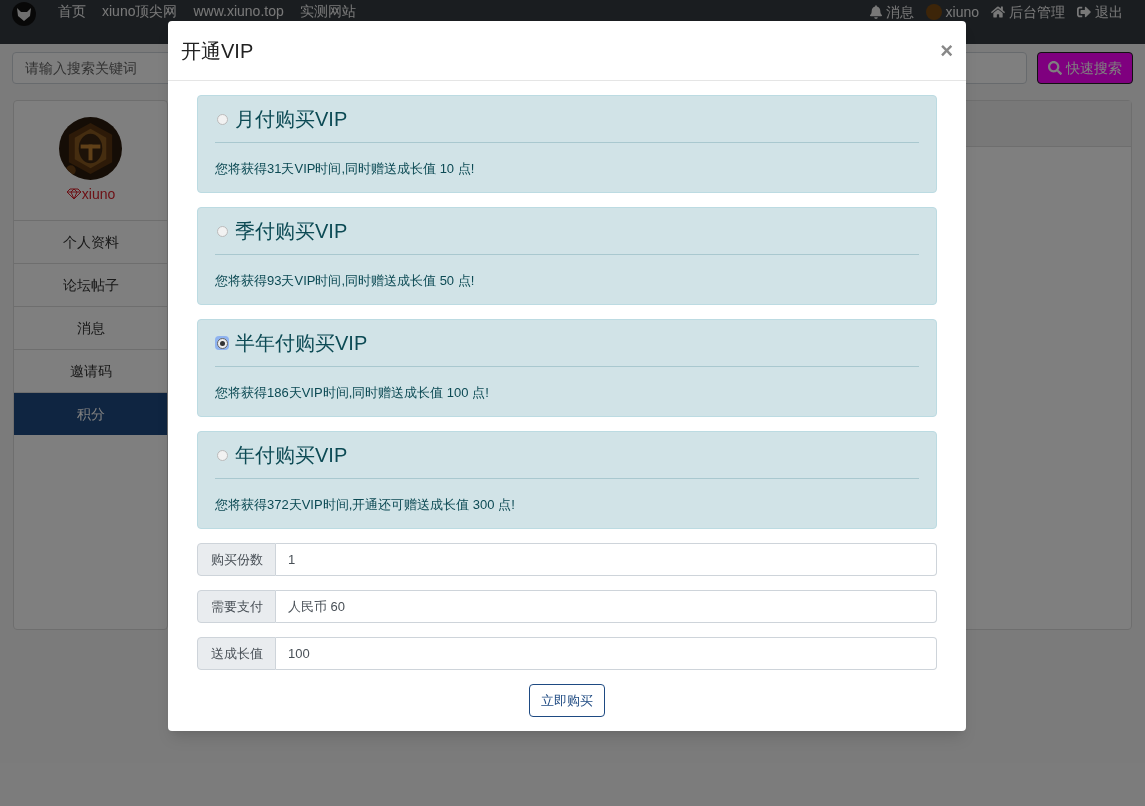 Image resolution: width=1145 pixels, height=806 pixels. Describe the element at coordinates (98, 194) in the screenshot. I see `username: xiuno` at that location.